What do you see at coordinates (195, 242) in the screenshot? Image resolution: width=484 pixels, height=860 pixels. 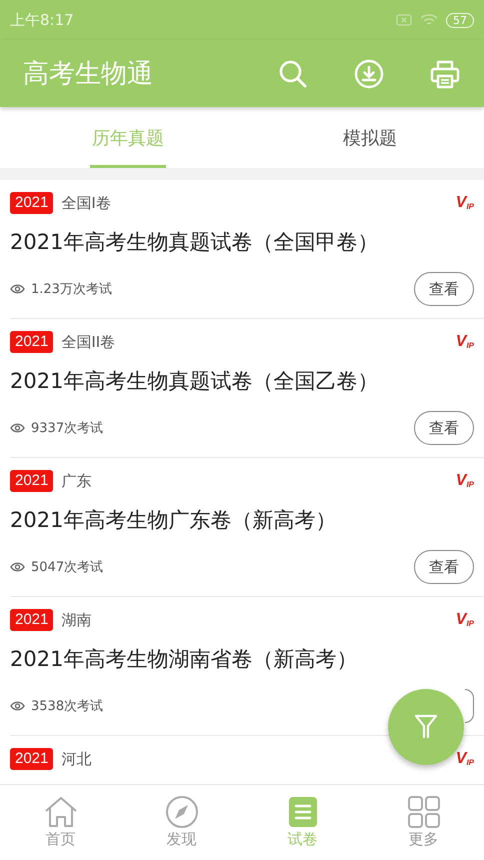 I see `paper-title: 2021年高考生物真题试卷（全国甲卷）` at bounding box center [195, 242].